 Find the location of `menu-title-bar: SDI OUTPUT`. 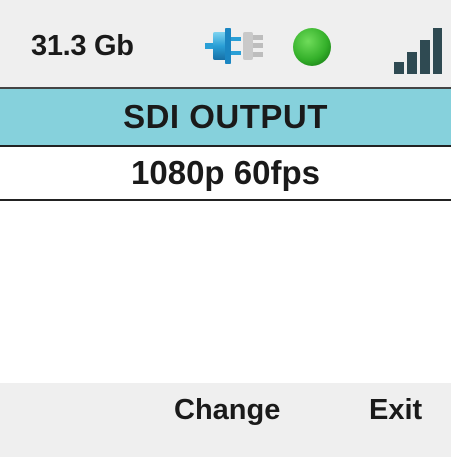

menu-title-bar: SDI OUTPUT is located at coordinates (225, 118).